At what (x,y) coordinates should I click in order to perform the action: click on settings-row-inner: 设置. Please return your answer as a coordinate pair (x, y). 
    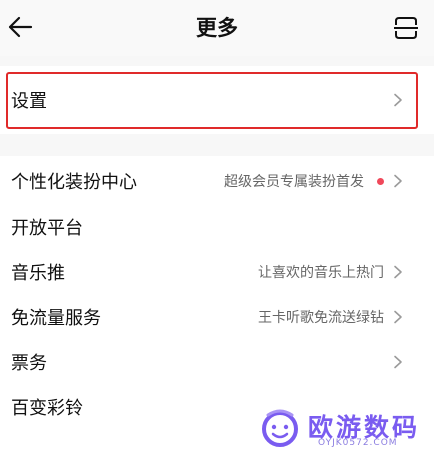
    Looking at the image, I should click on (217, 100).